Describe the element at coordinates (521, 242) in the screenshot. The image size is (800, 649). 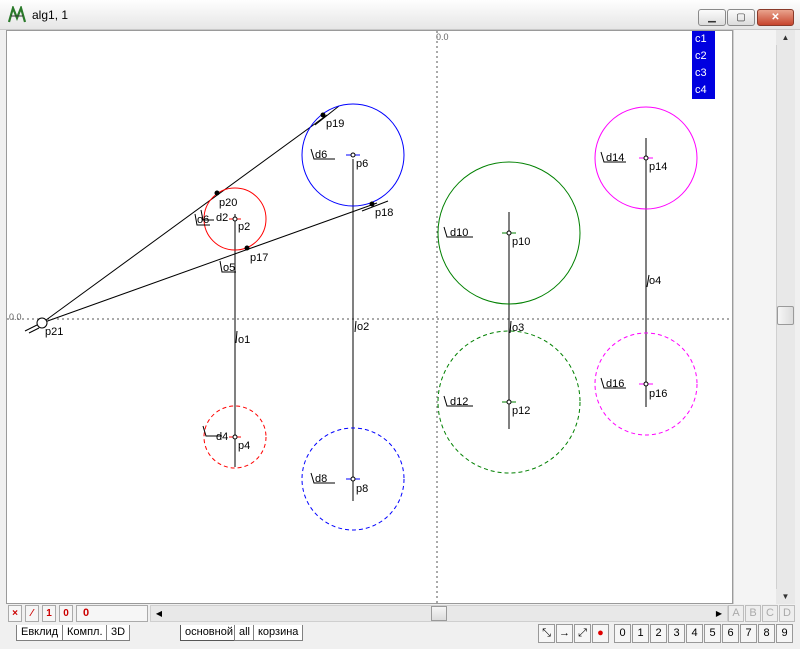
I see `label-p10: p10` at that location.